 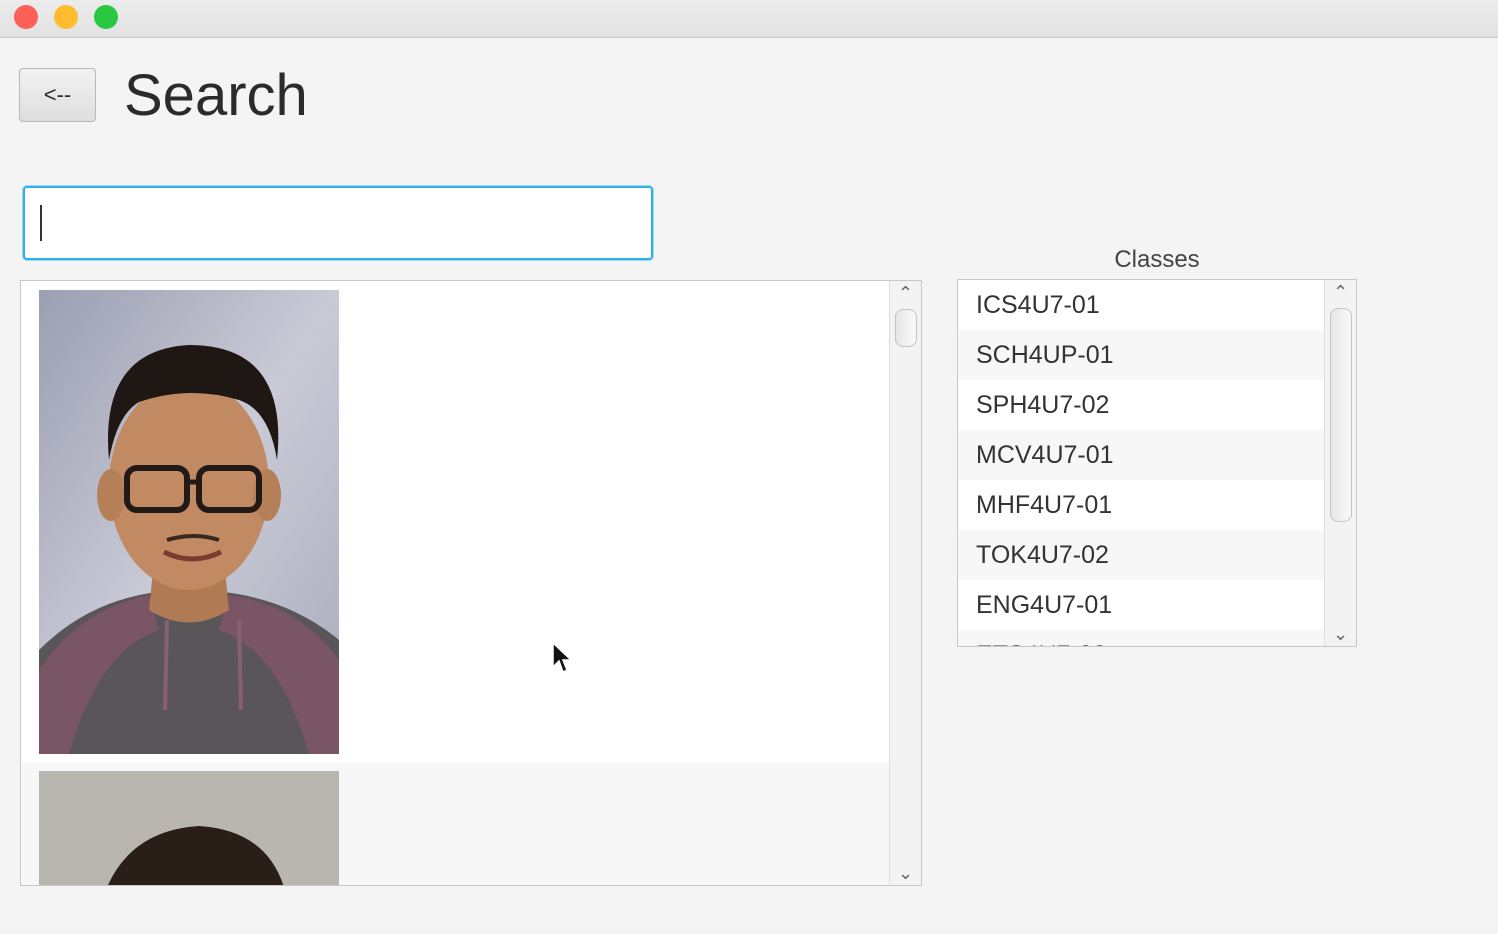 What do you see at coordinates (106, 17) in the screenshot?
I see `maximize-window-button` at bounding box center [106, 17].